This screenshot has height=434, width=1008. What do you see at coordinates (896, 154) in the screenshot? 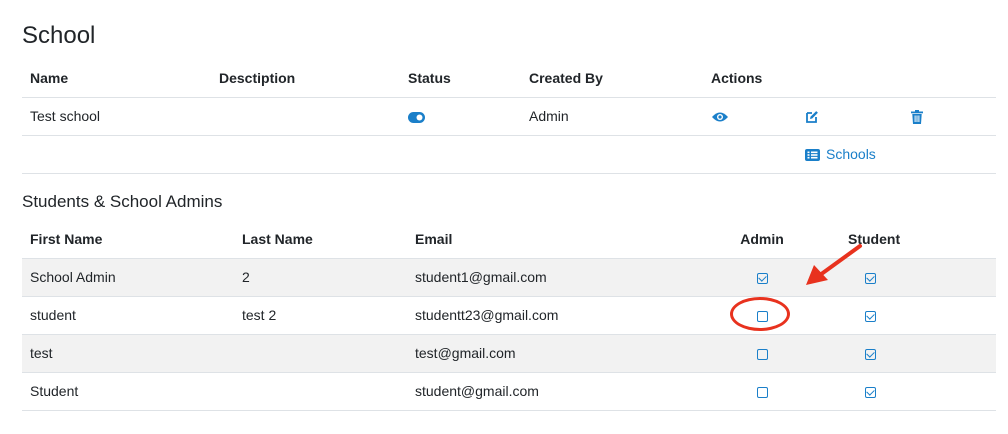
I see `schools-link-cell: Schools` at bounding box center [896, 154].